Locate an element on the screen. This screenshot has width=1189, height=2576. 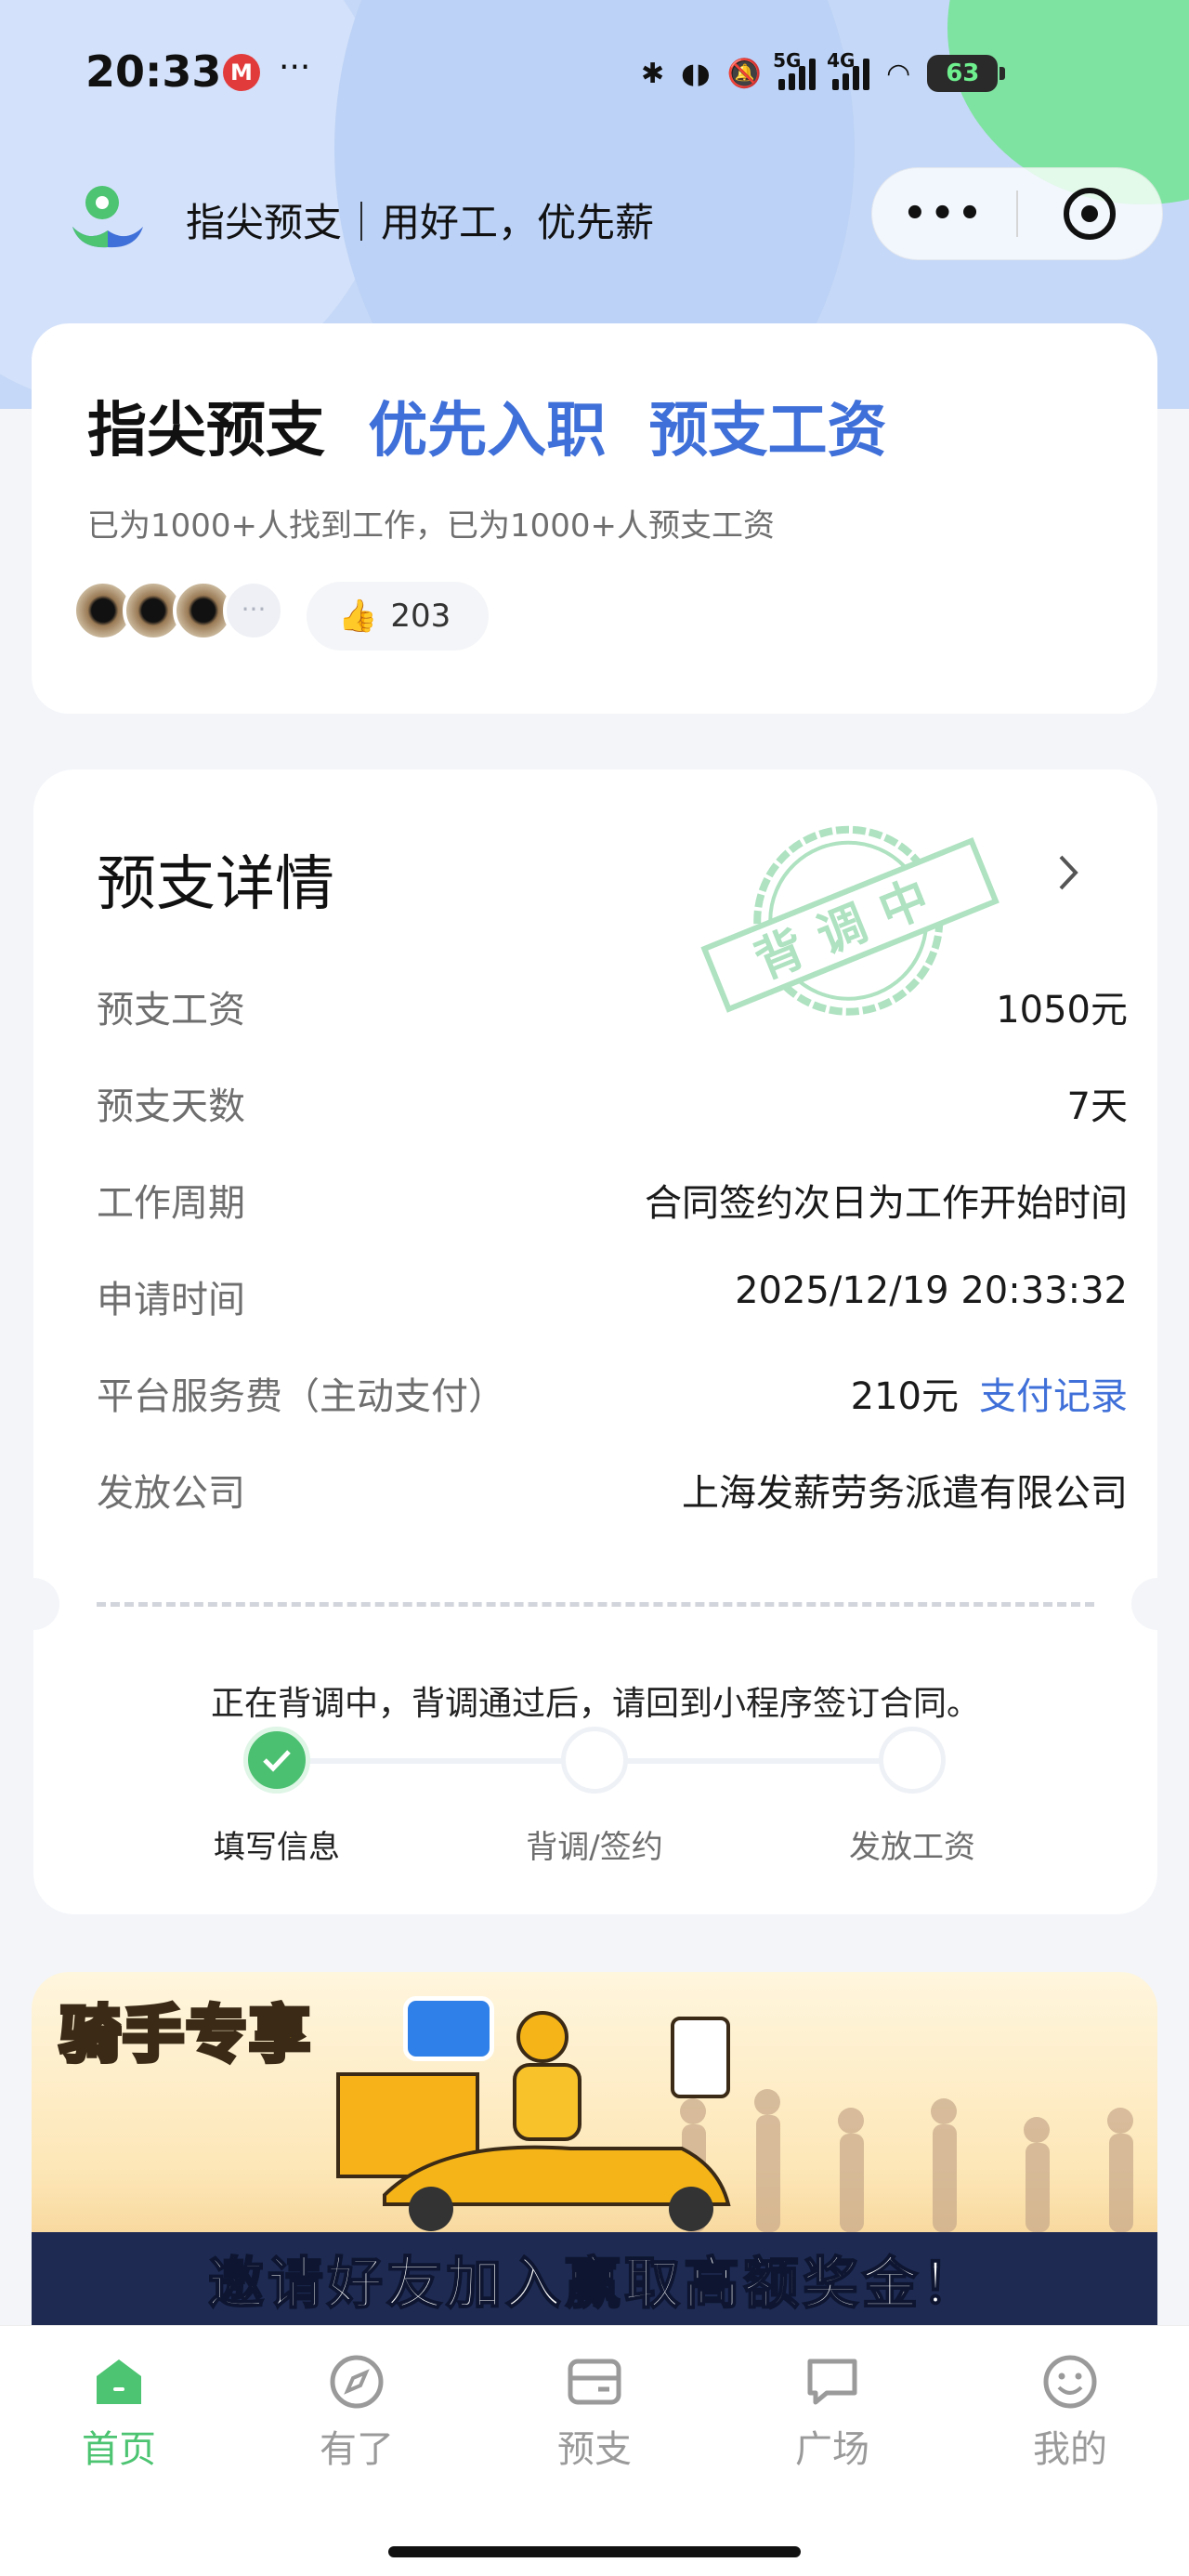
step-label-payout: 发放工资 is located at coordinates (912, 1847).